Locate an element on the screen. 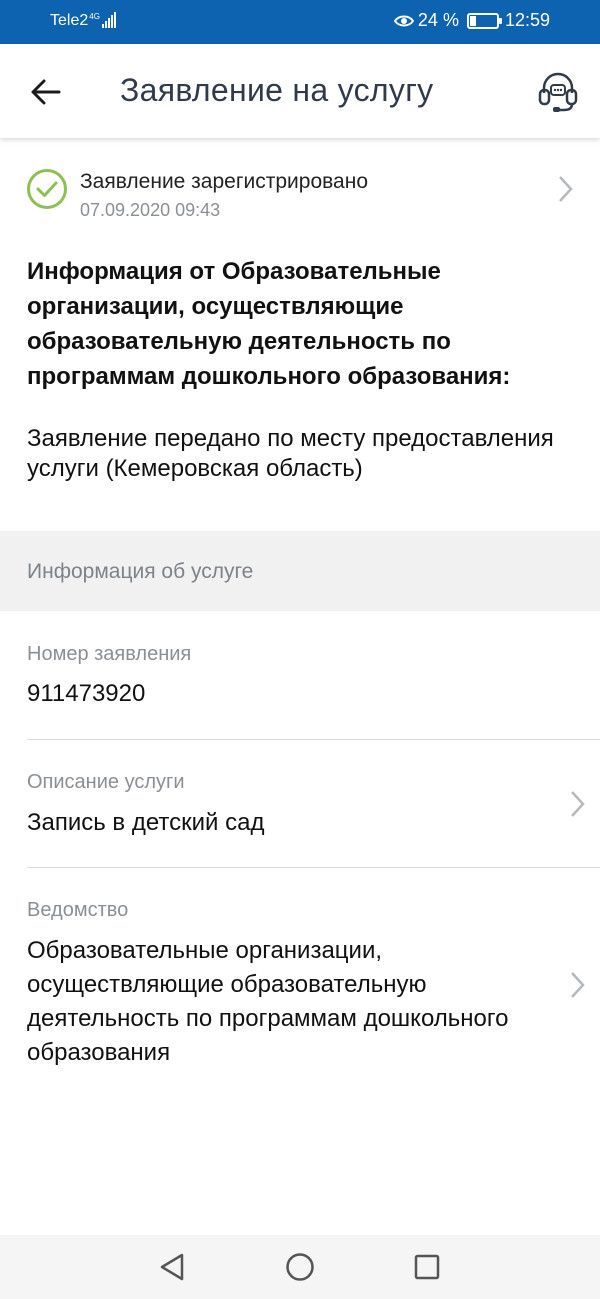  status-text: Заявление зарегистрировано is located at coordinates (224, 181).